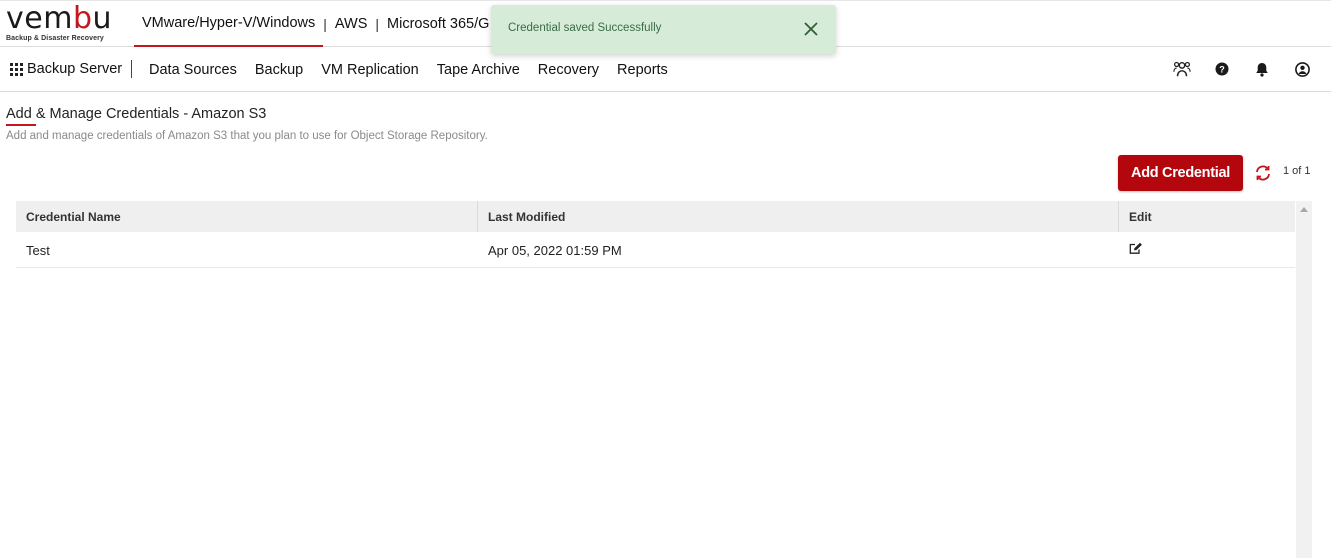  I want to click on edit-icon, so click(1136, 250).